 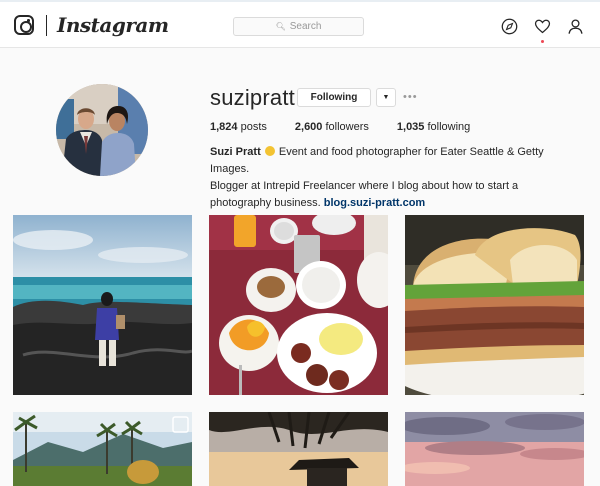 What do you see at coordinates (46, 25) in the screenshot?
I see `logo-divider` at bounding box center [46, 25].